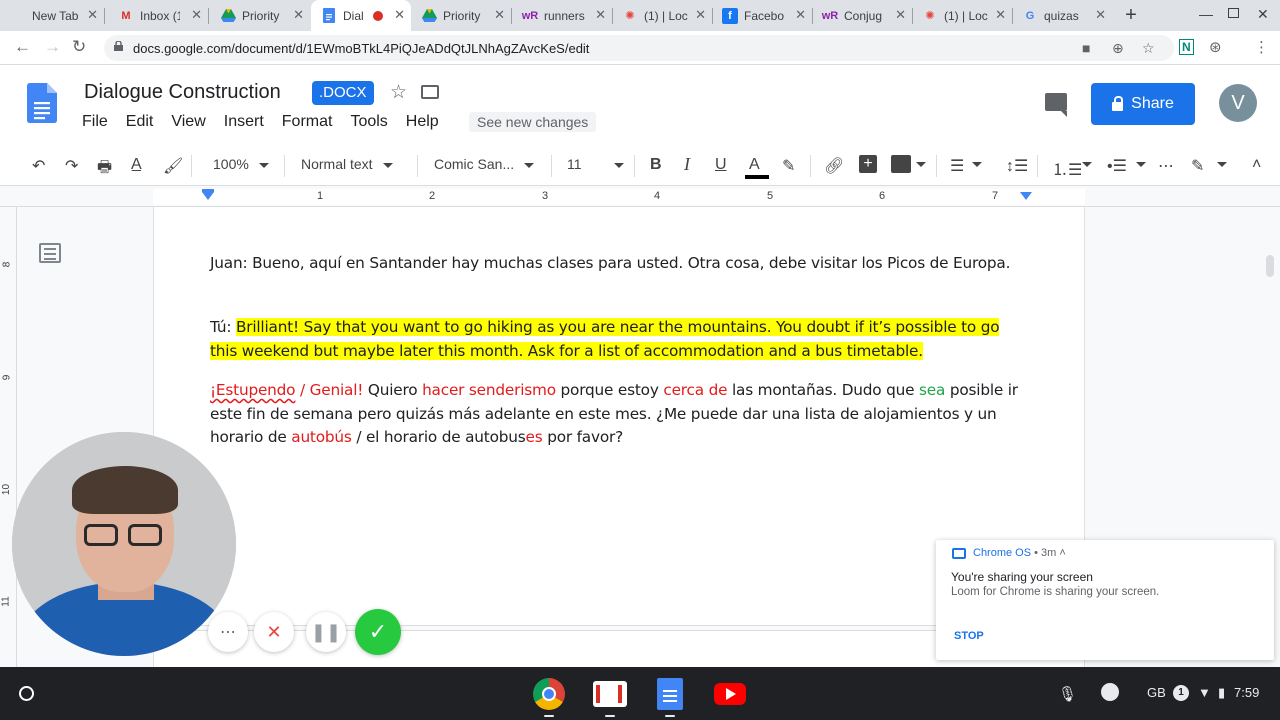 This screenshot has height=720, width=1280. What do you see at coordinates (26, 693) in the screenshot?
I see `launcher-icon` at bounding box center [26, 693].